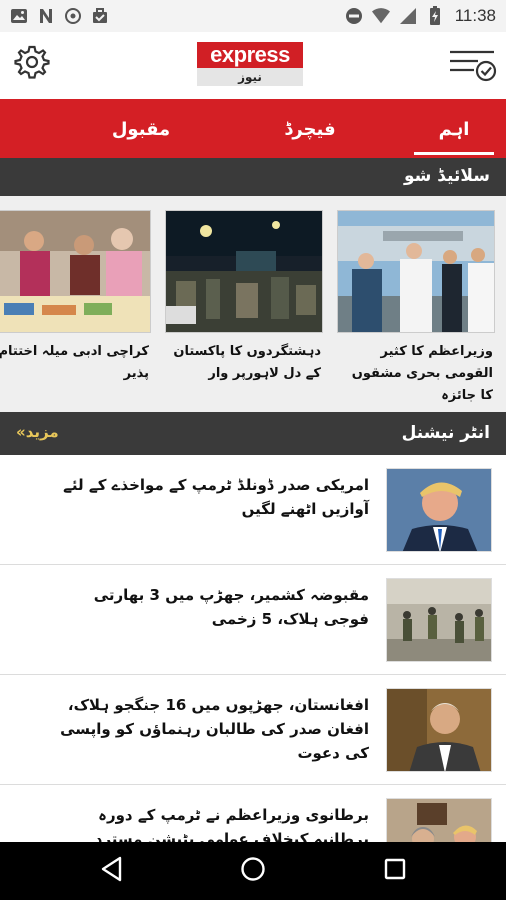 This screenshot has height=900, width=506. What do you see at coordinates (74, 362) in the screenshot?
I see `slide-caption: کراچی ادبی میلہ اختتام پذیر` at bounding box center [74, 362].